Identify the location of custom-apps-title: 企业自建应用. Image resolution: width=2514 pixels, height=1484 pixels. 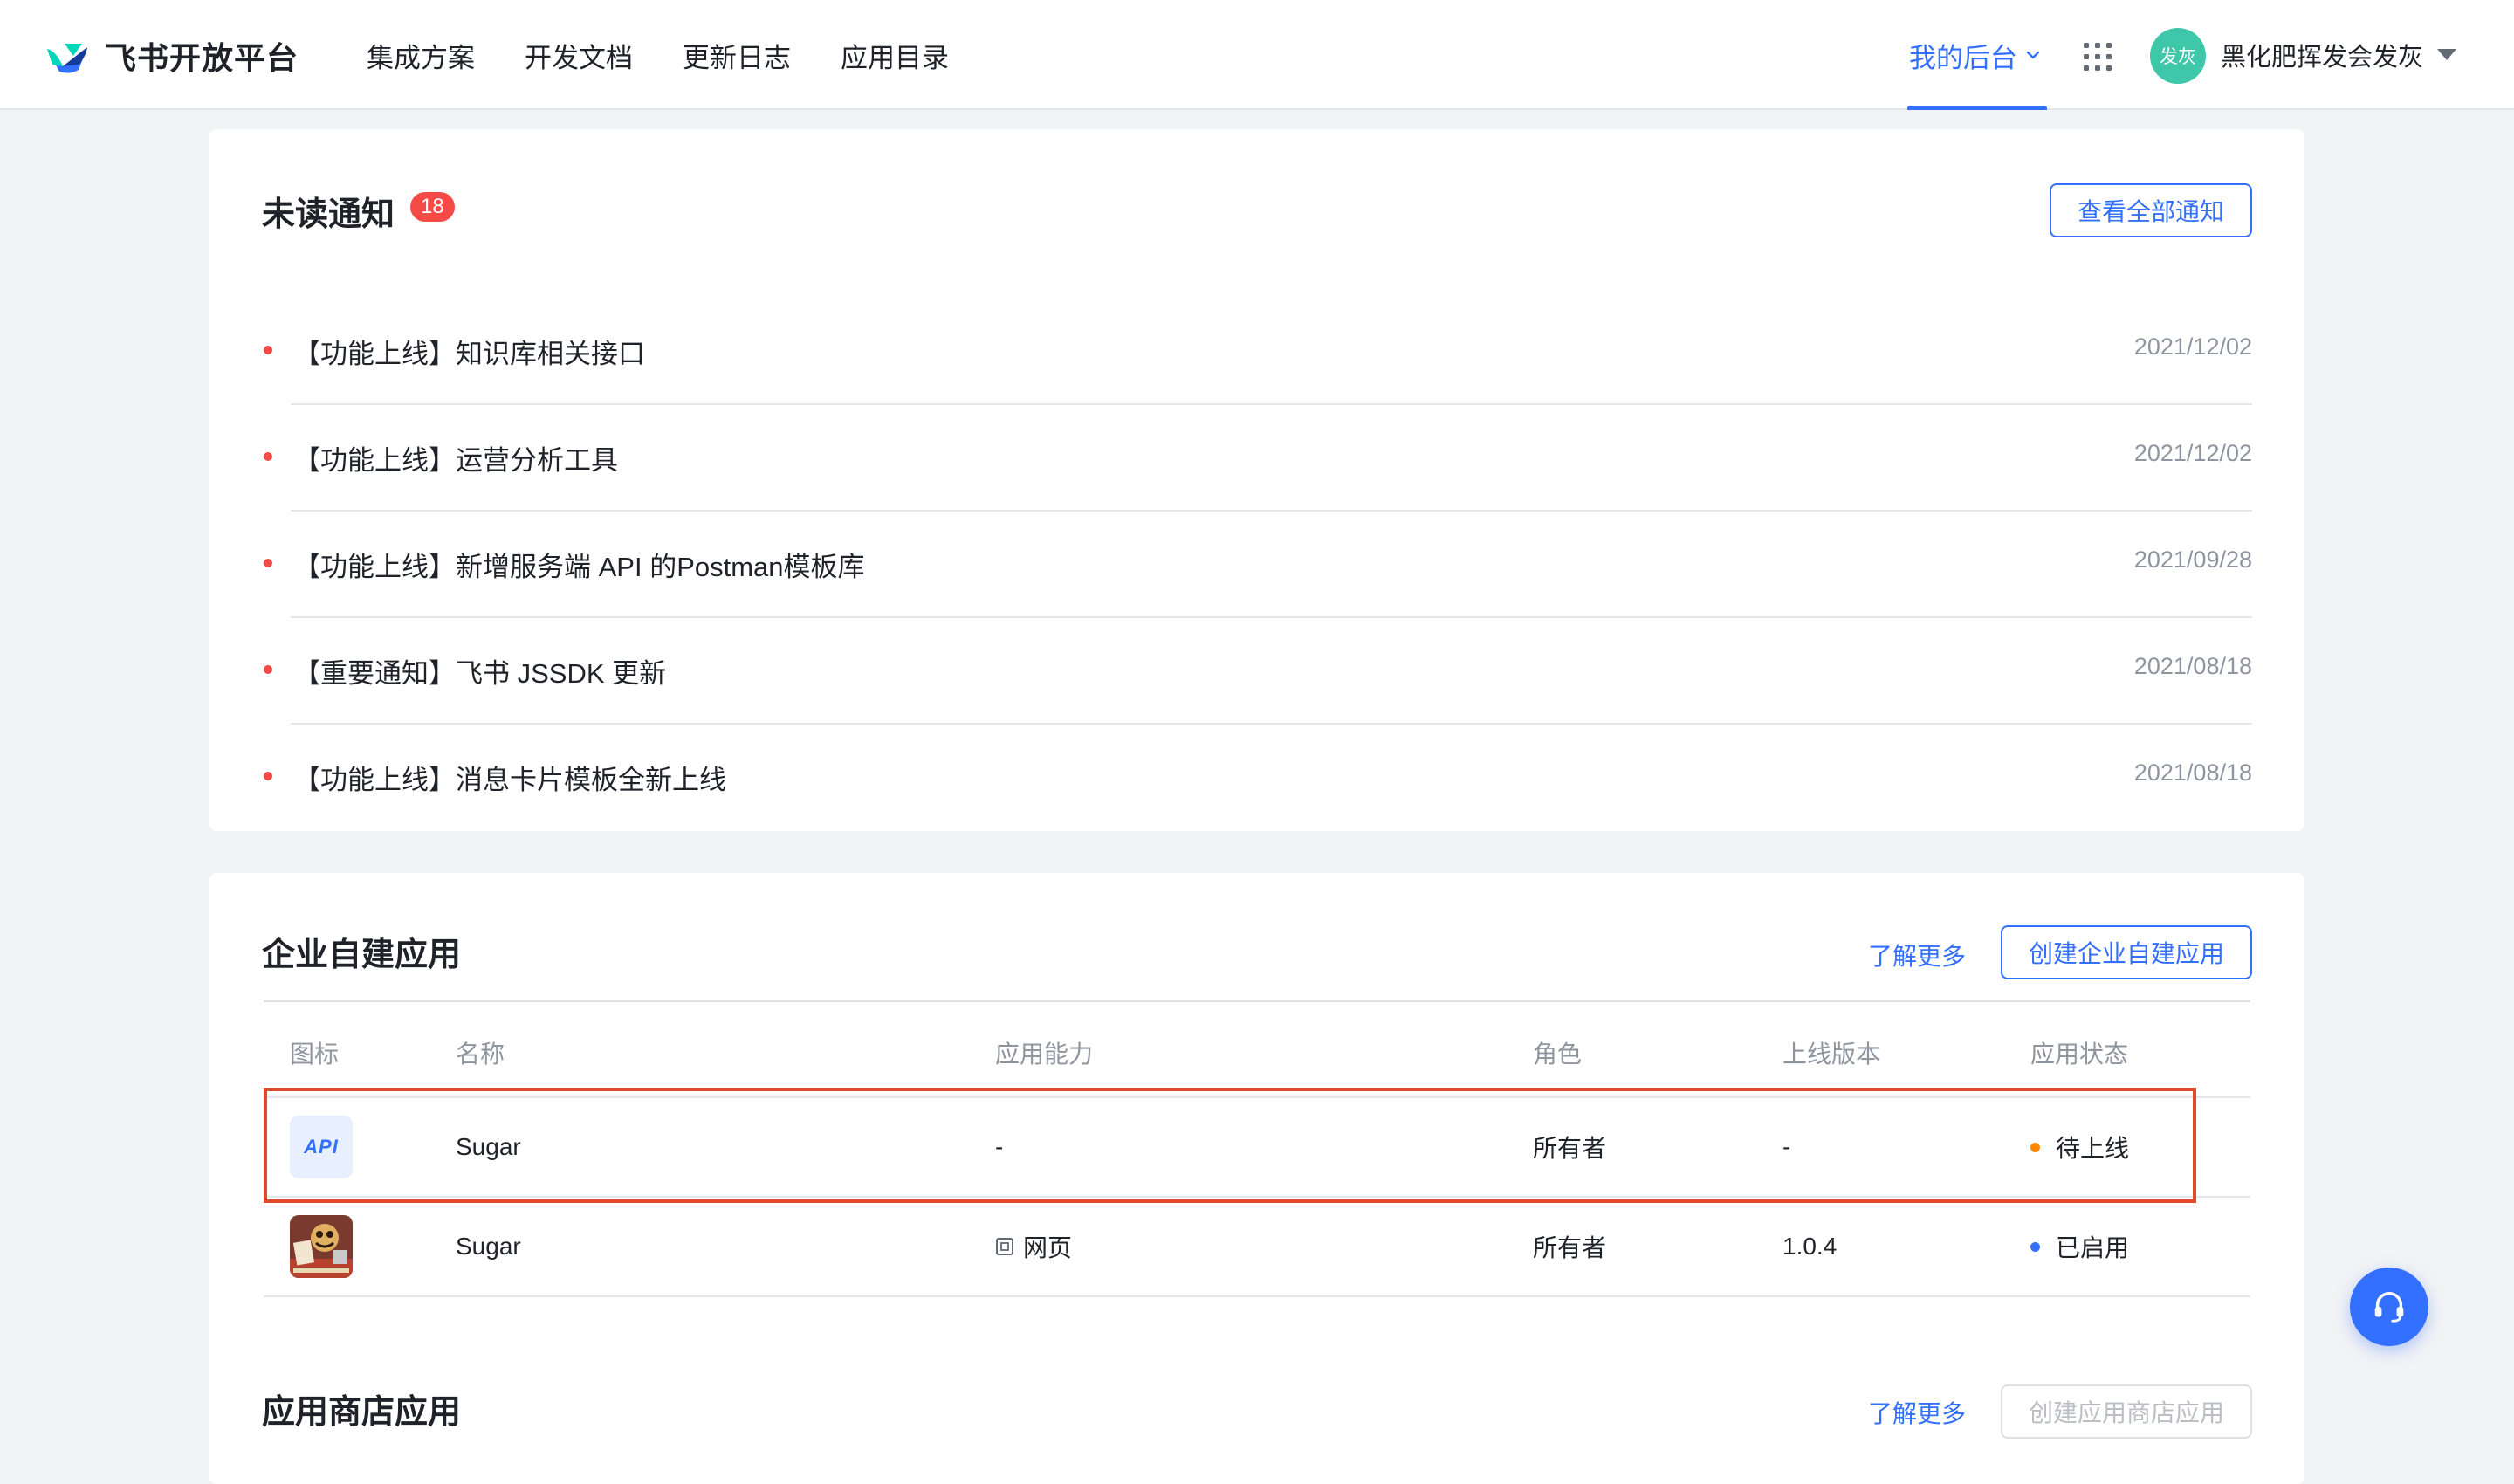
(362, 955).